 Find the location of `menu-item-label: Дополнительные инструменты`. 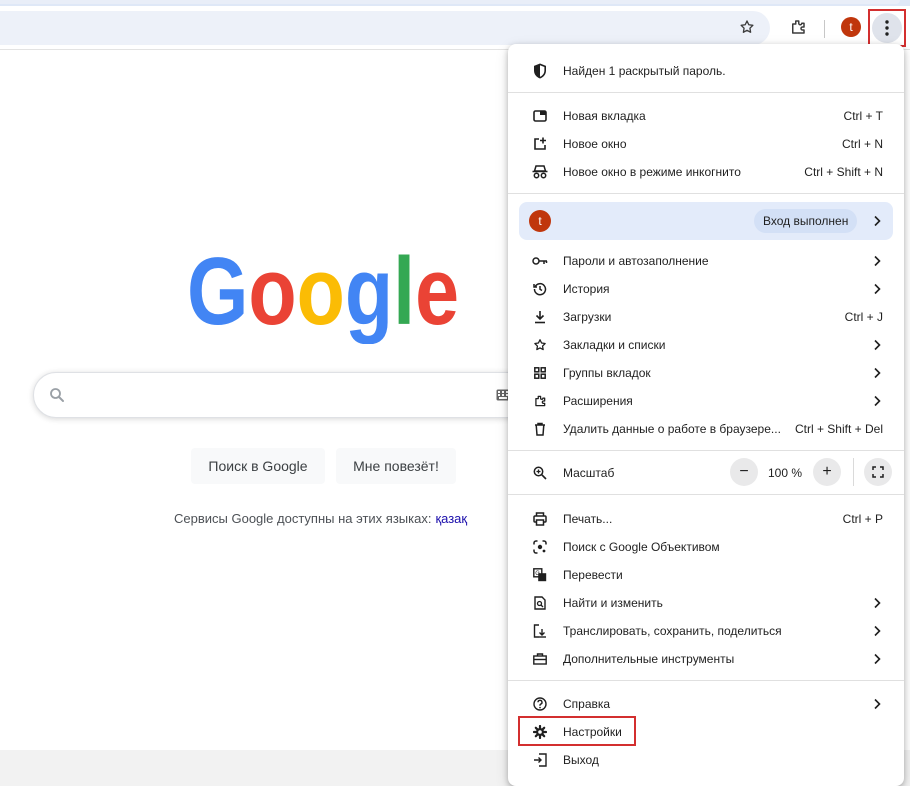

menu-item-label: Дополнительные инструменты is located at coordinates (649, 659).